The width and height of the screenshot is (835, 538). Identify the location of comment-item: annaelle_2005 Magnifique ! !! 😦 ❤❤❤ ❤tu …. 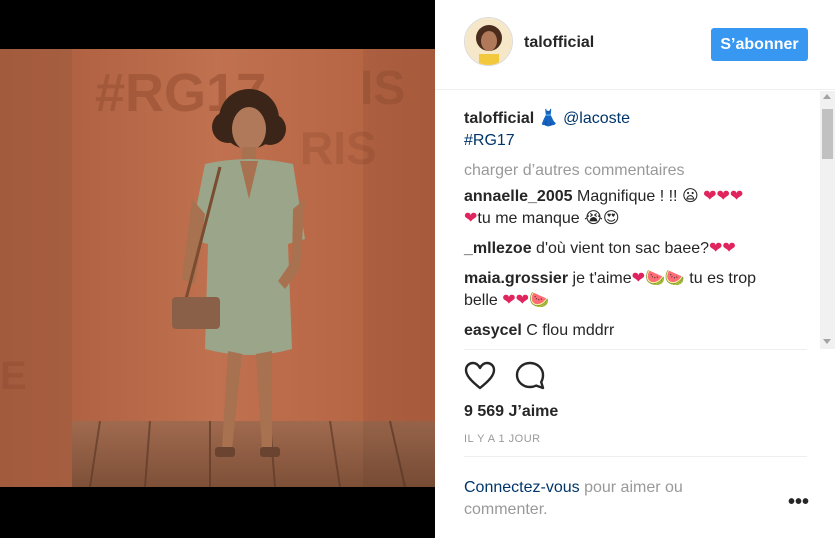
(642, 208).